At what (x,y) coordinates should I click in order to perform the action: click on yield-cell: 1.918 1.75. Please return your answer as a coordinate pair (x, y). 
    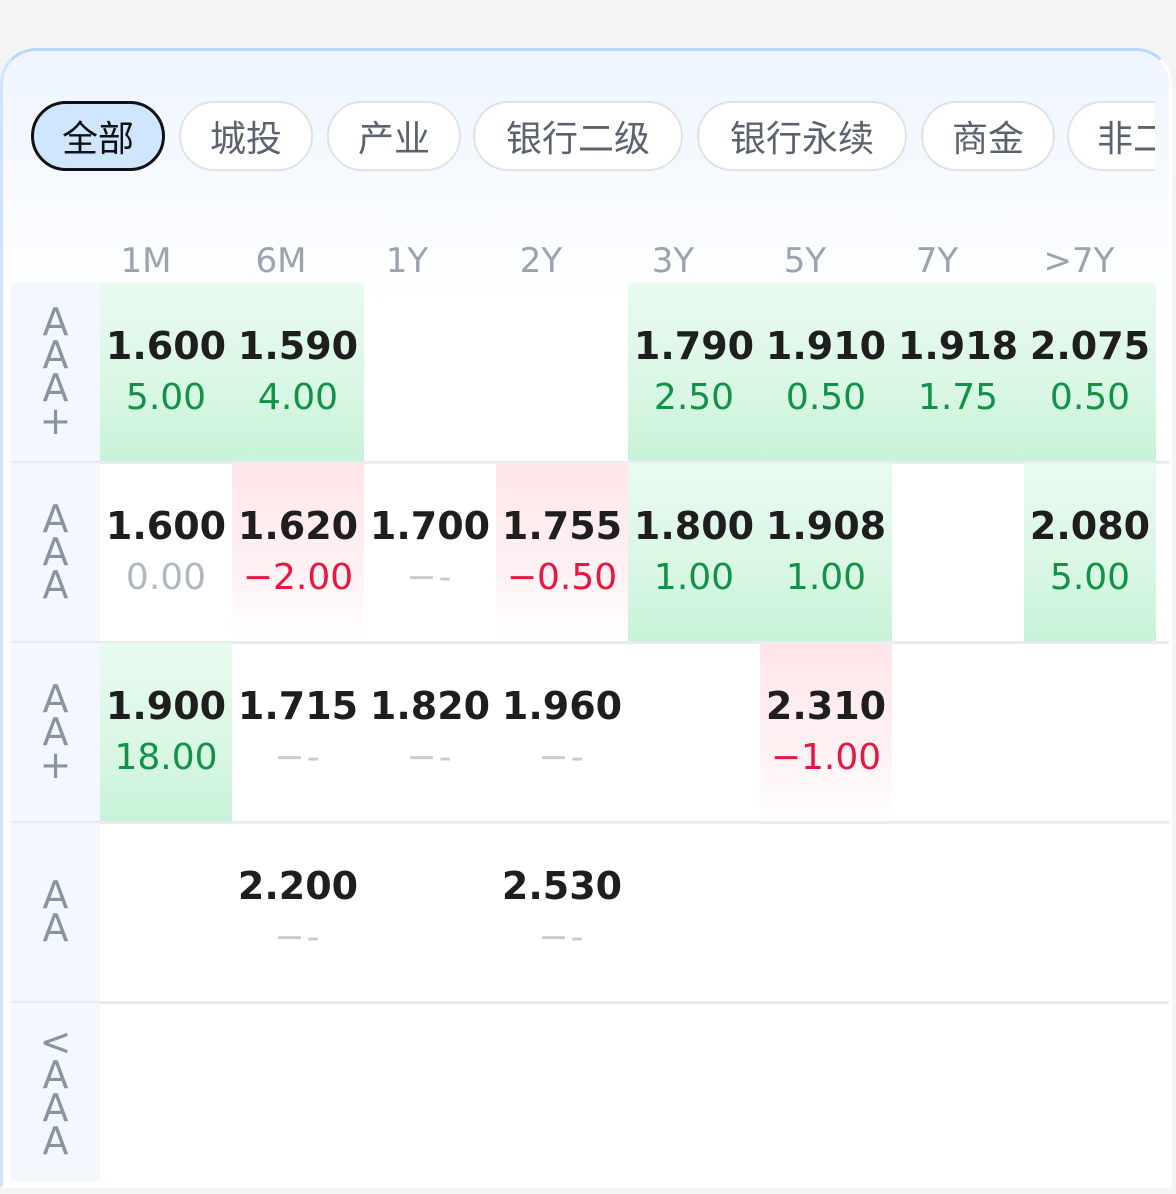
    Looking at the image, I should click on (958, 372).